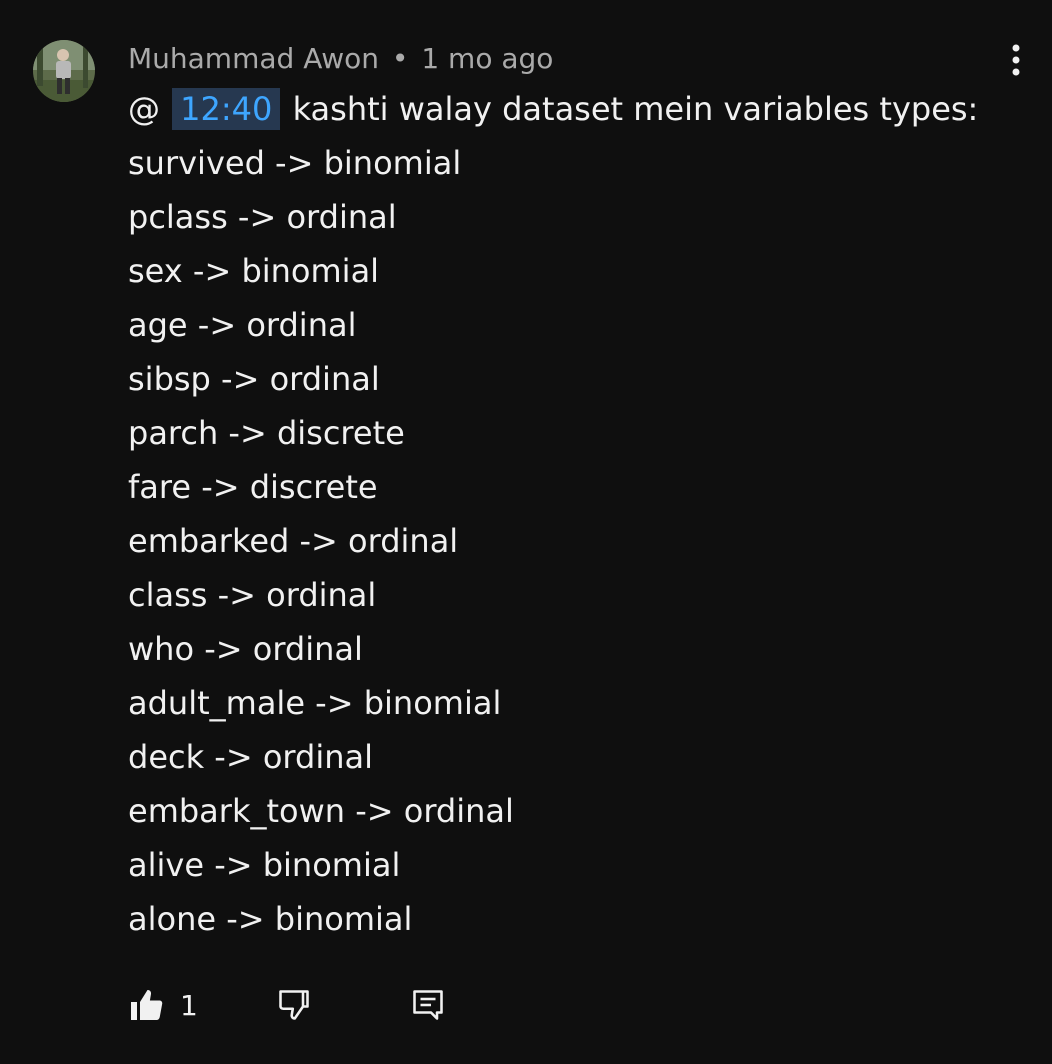 This screenshot has width=1052, height=1064. Describe the element at coordinates (252, 595) in the screenshot. I see `comment-line: class -> ordinal` at that location.